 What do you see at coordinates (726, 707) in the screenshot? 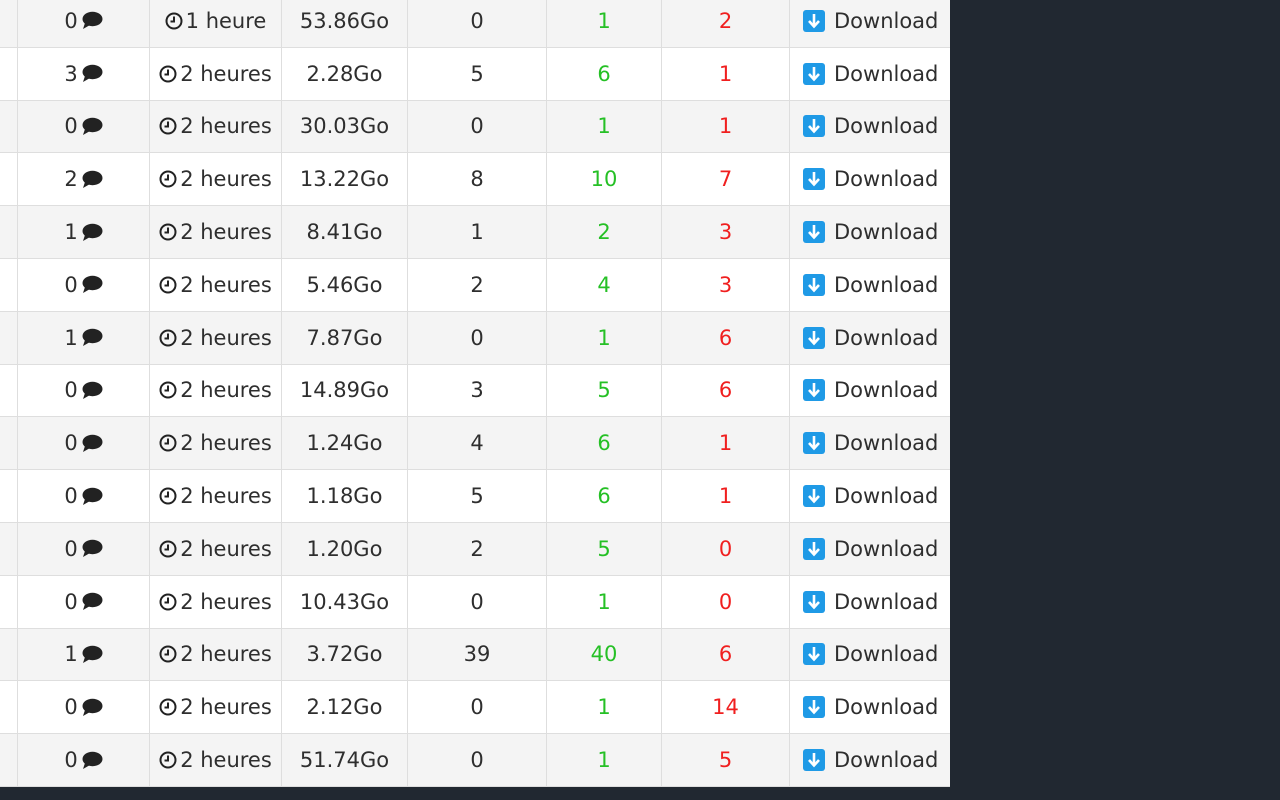
I see `leechers-cell: 14` at bounding box center [726, 707].